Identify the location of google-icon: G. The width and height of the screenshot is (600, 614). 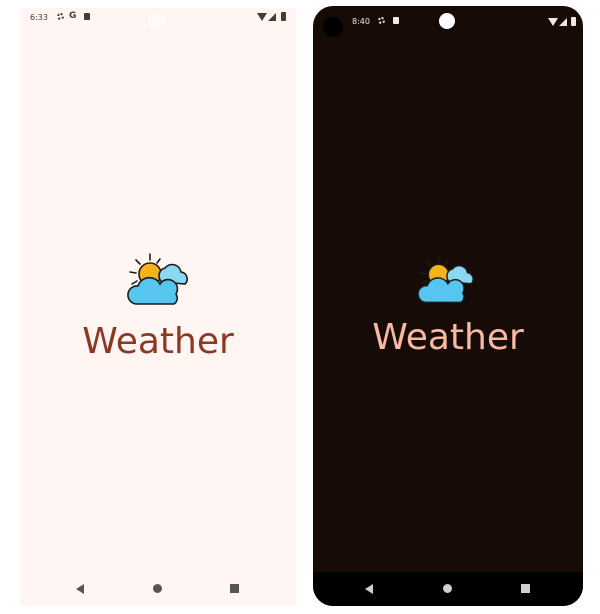
(73, 16).